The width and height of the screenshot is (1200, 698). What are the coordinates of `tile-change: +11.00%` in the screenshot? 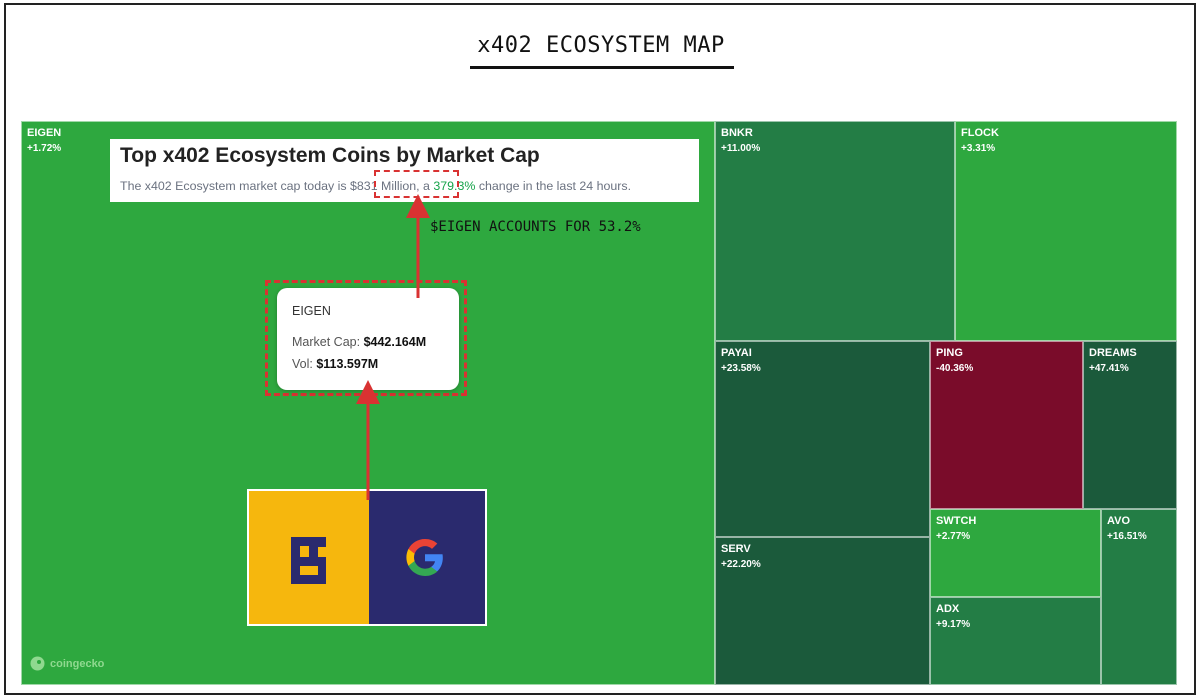 It's located at (741, 148).